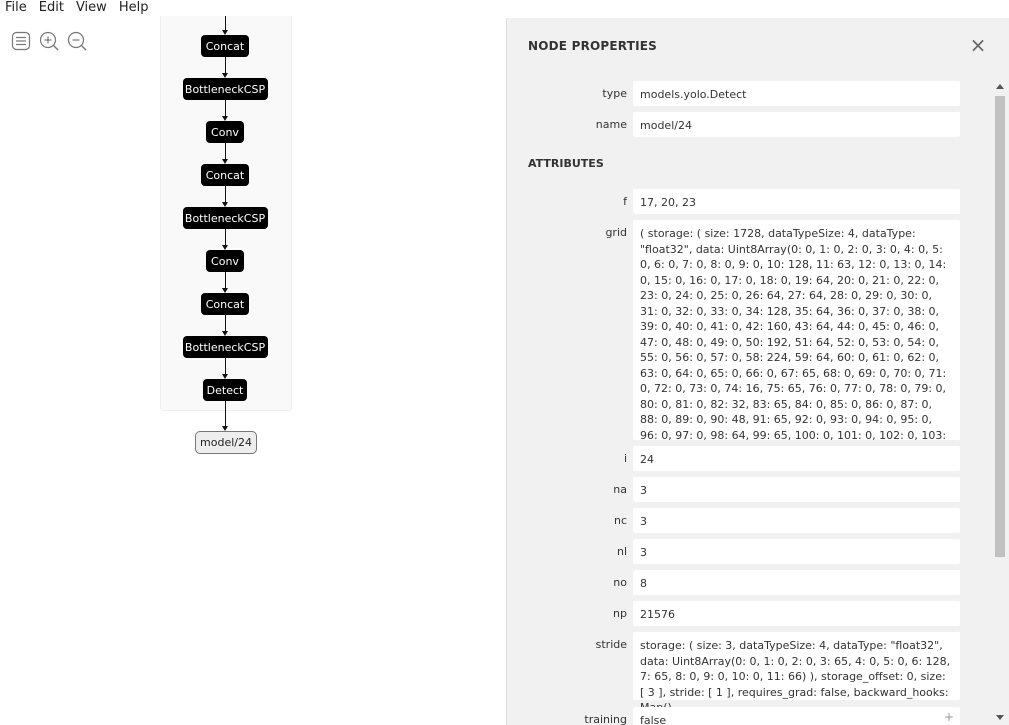  I want to click on zoom-in-button, so click(49, 41).